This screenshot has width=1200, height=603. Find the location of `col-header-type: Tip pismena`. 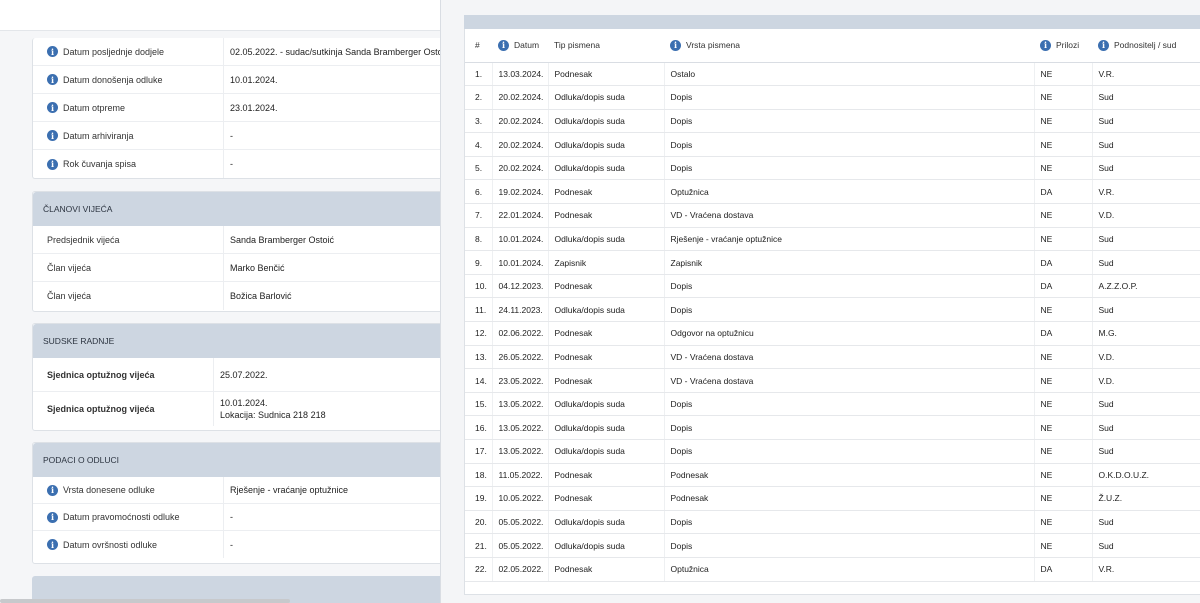

col-header-type: Tip pismena is located at coordinates (606, 46).